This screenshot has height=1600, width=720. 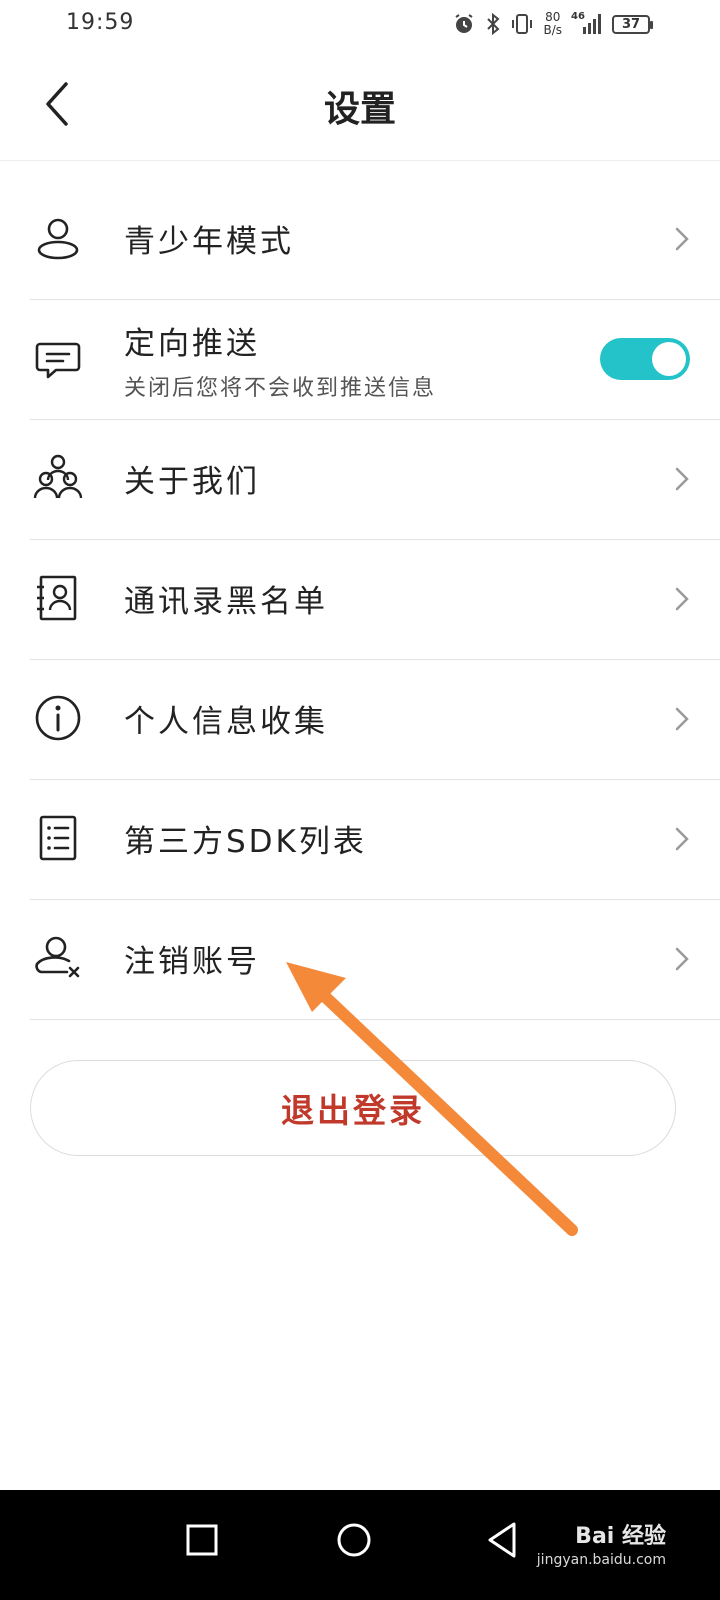 What do you see at coordinates (375, 720) in the screenshot?
I see `setting-personal-info: 个人信息收集` at bounding box center [375, 720].